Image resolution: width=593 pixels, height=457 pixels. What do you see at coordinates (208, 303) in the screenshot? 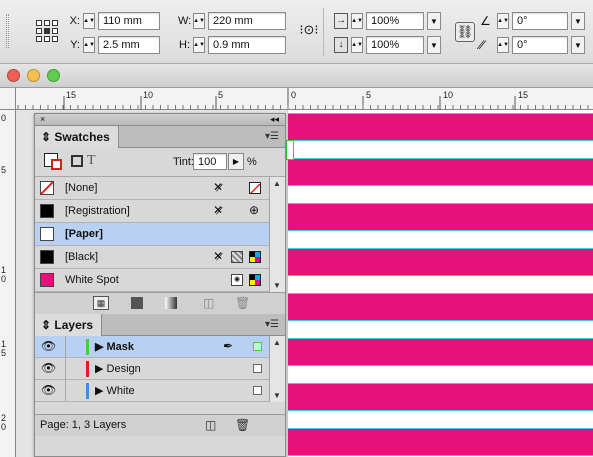
I see `new-swatch-icon: ◫` at bounding box center [208, 303].